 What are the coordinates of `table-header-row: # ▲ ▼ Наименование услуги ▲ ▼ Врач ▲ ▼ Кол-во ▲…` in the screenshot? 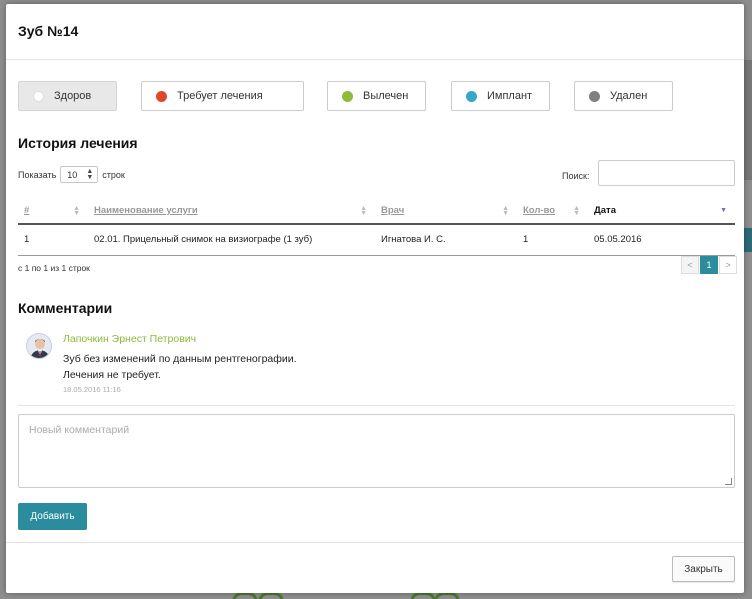 It's located at (376, 211).